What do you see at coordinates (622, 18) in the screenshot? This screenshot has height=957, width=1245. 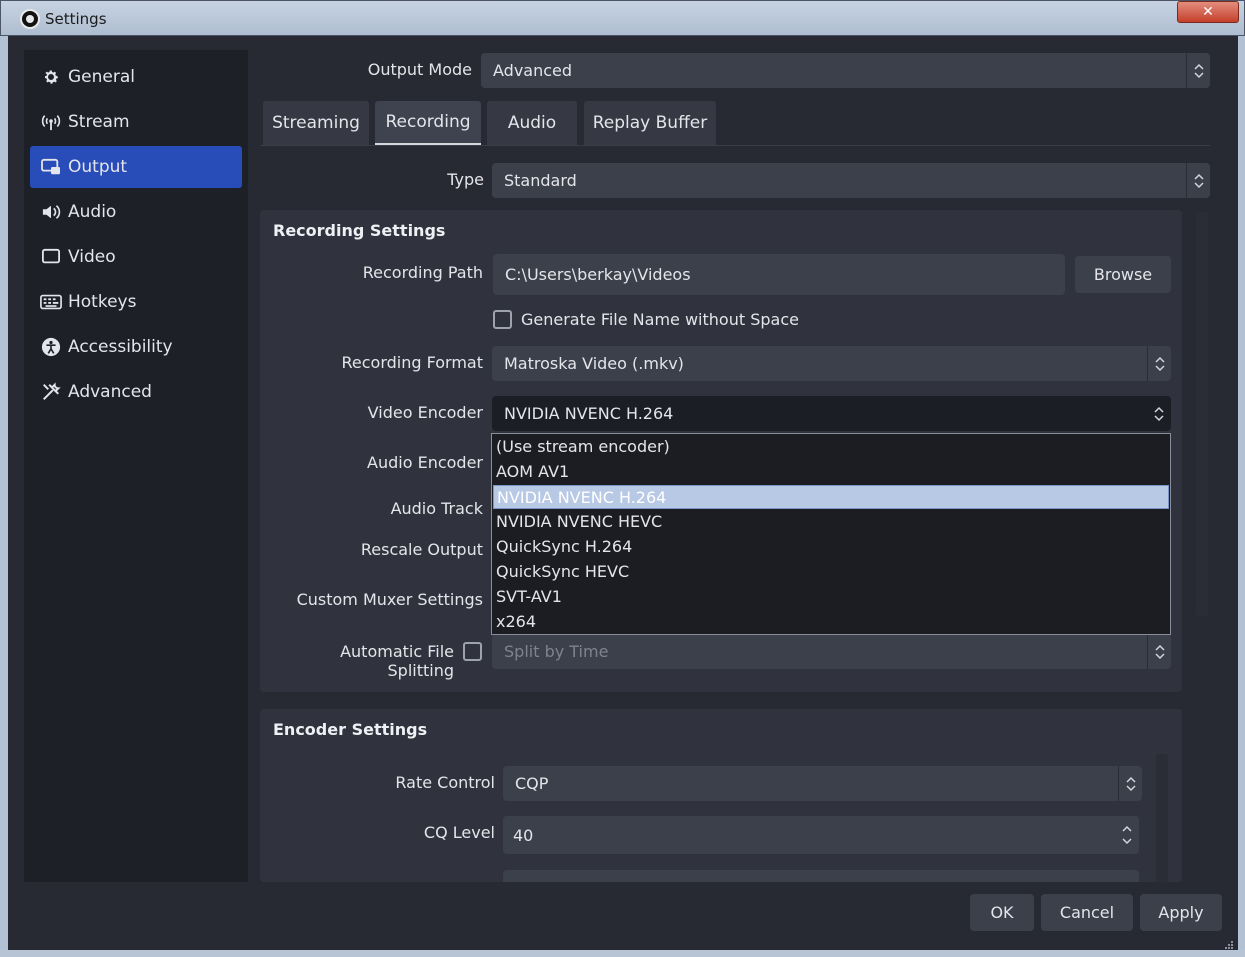 I see `title-bar: Settings` at bounding box center [622, 18].